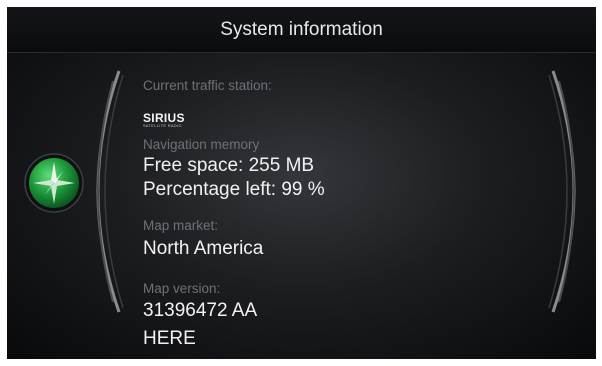 This screenshot has height=366, width=602. I want to click on map-market-value: North America, so click(203, 248).